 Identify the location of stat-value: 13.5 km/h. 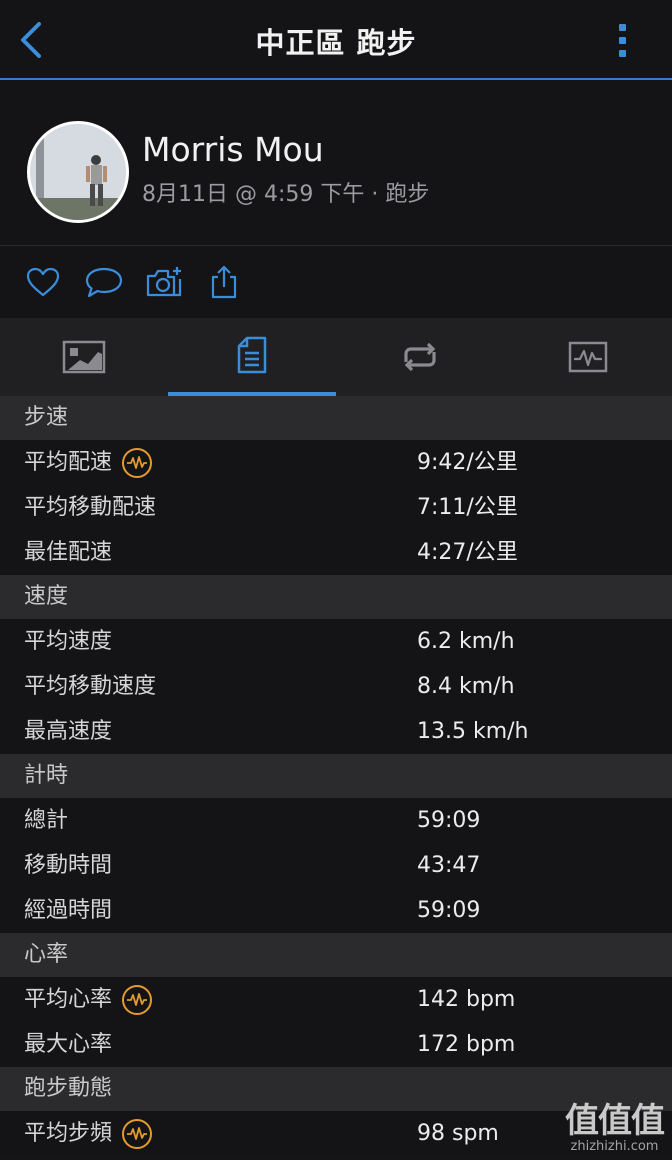
(473, 731).